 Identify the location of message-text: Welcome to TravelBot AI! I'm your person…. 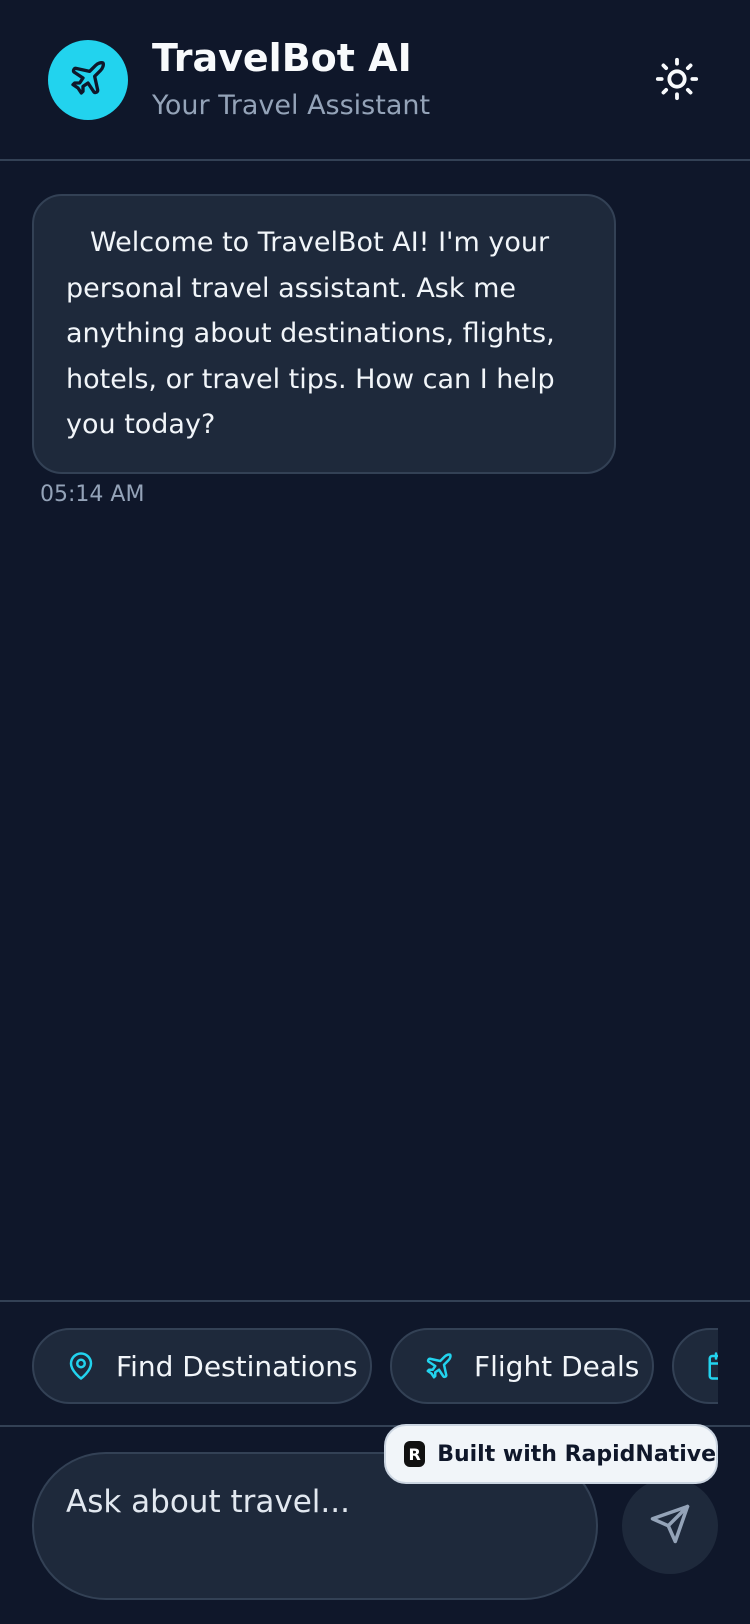
(310, 333).